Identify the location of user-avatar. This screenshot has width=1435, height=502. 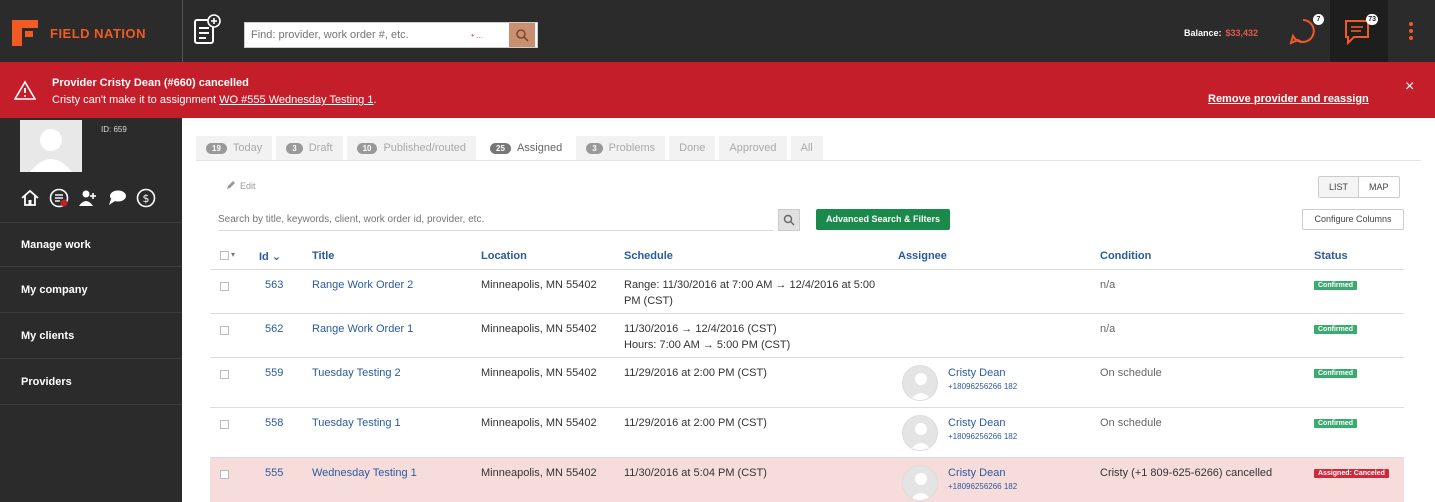
(51, 146).